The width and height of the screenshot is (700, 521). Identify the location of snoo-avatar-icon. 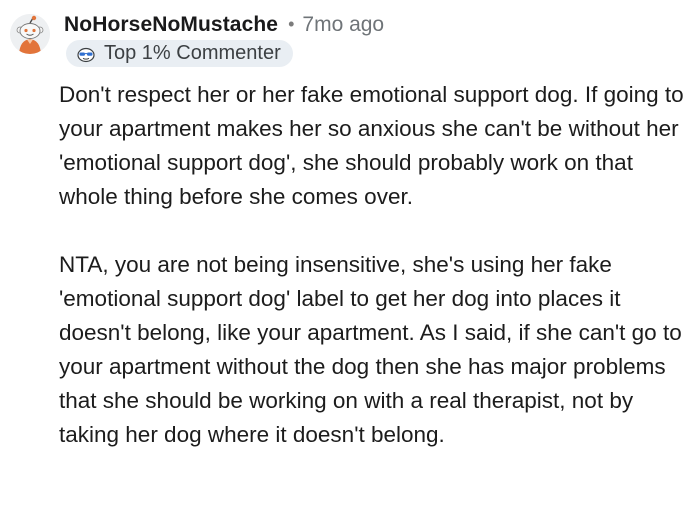
(30, 34).